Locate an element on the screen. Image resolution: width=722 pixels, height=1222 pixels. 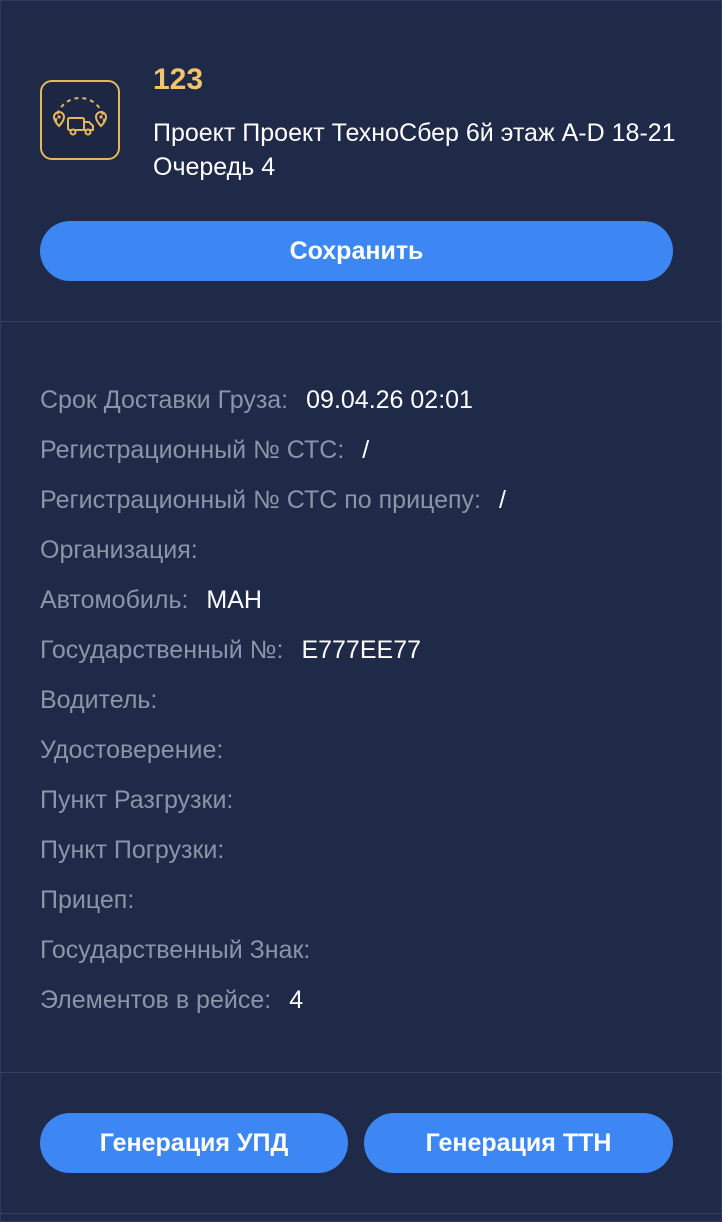
order-number: 123 is located at coordinates (178, 79).